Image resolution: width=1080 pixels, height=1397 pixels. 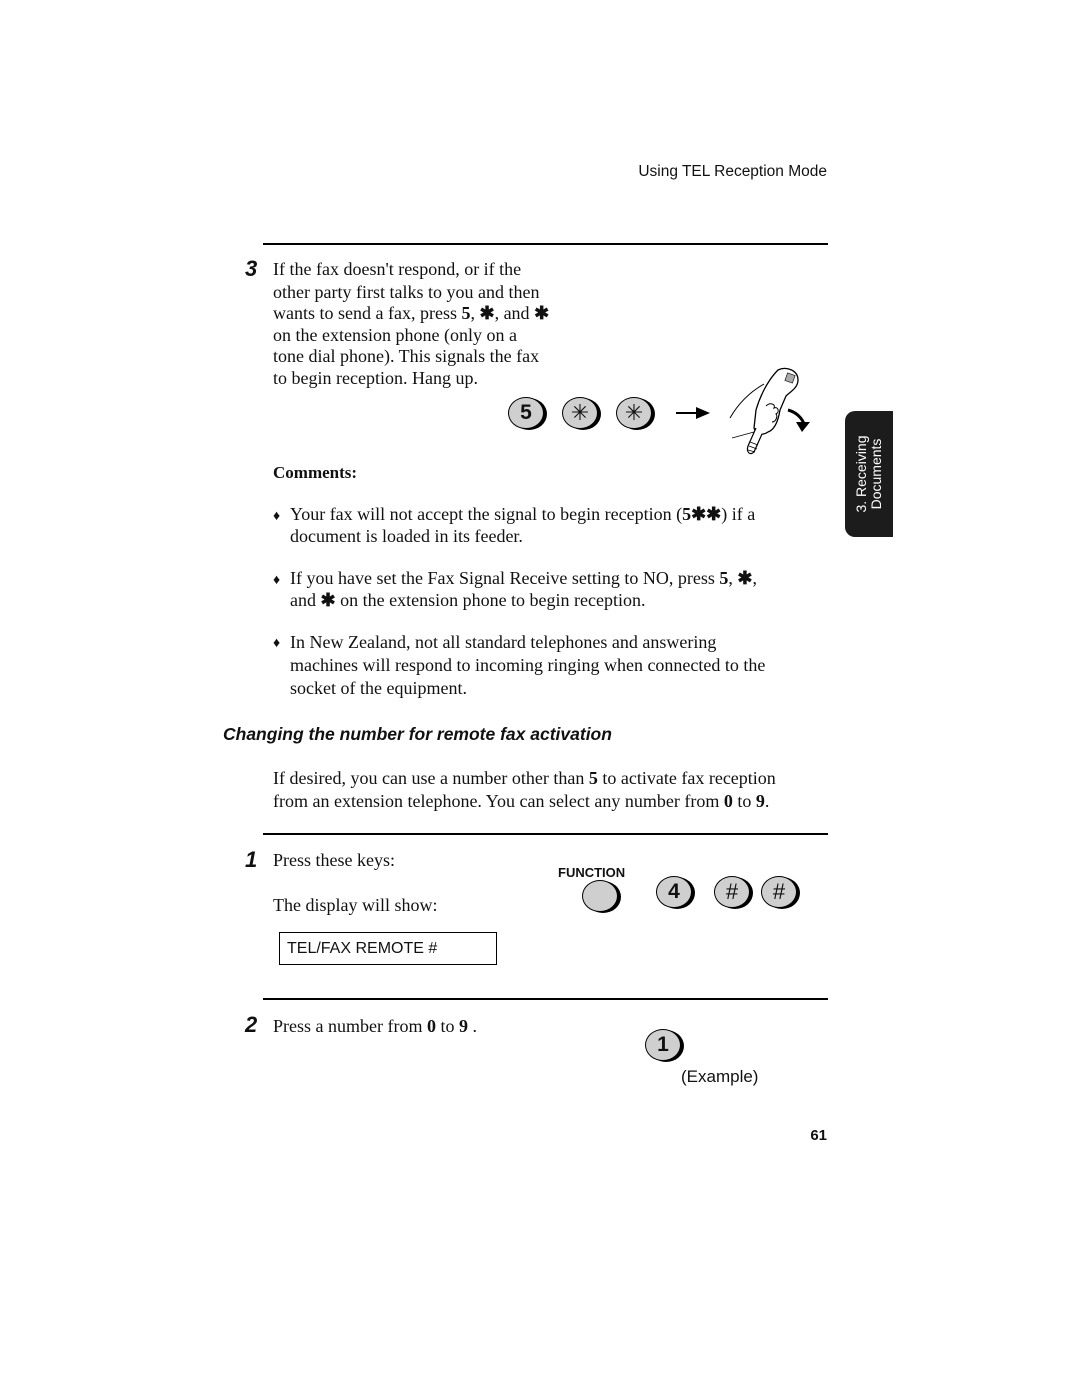 I want to click on page-number: 61, so click(x=818, y=1135).